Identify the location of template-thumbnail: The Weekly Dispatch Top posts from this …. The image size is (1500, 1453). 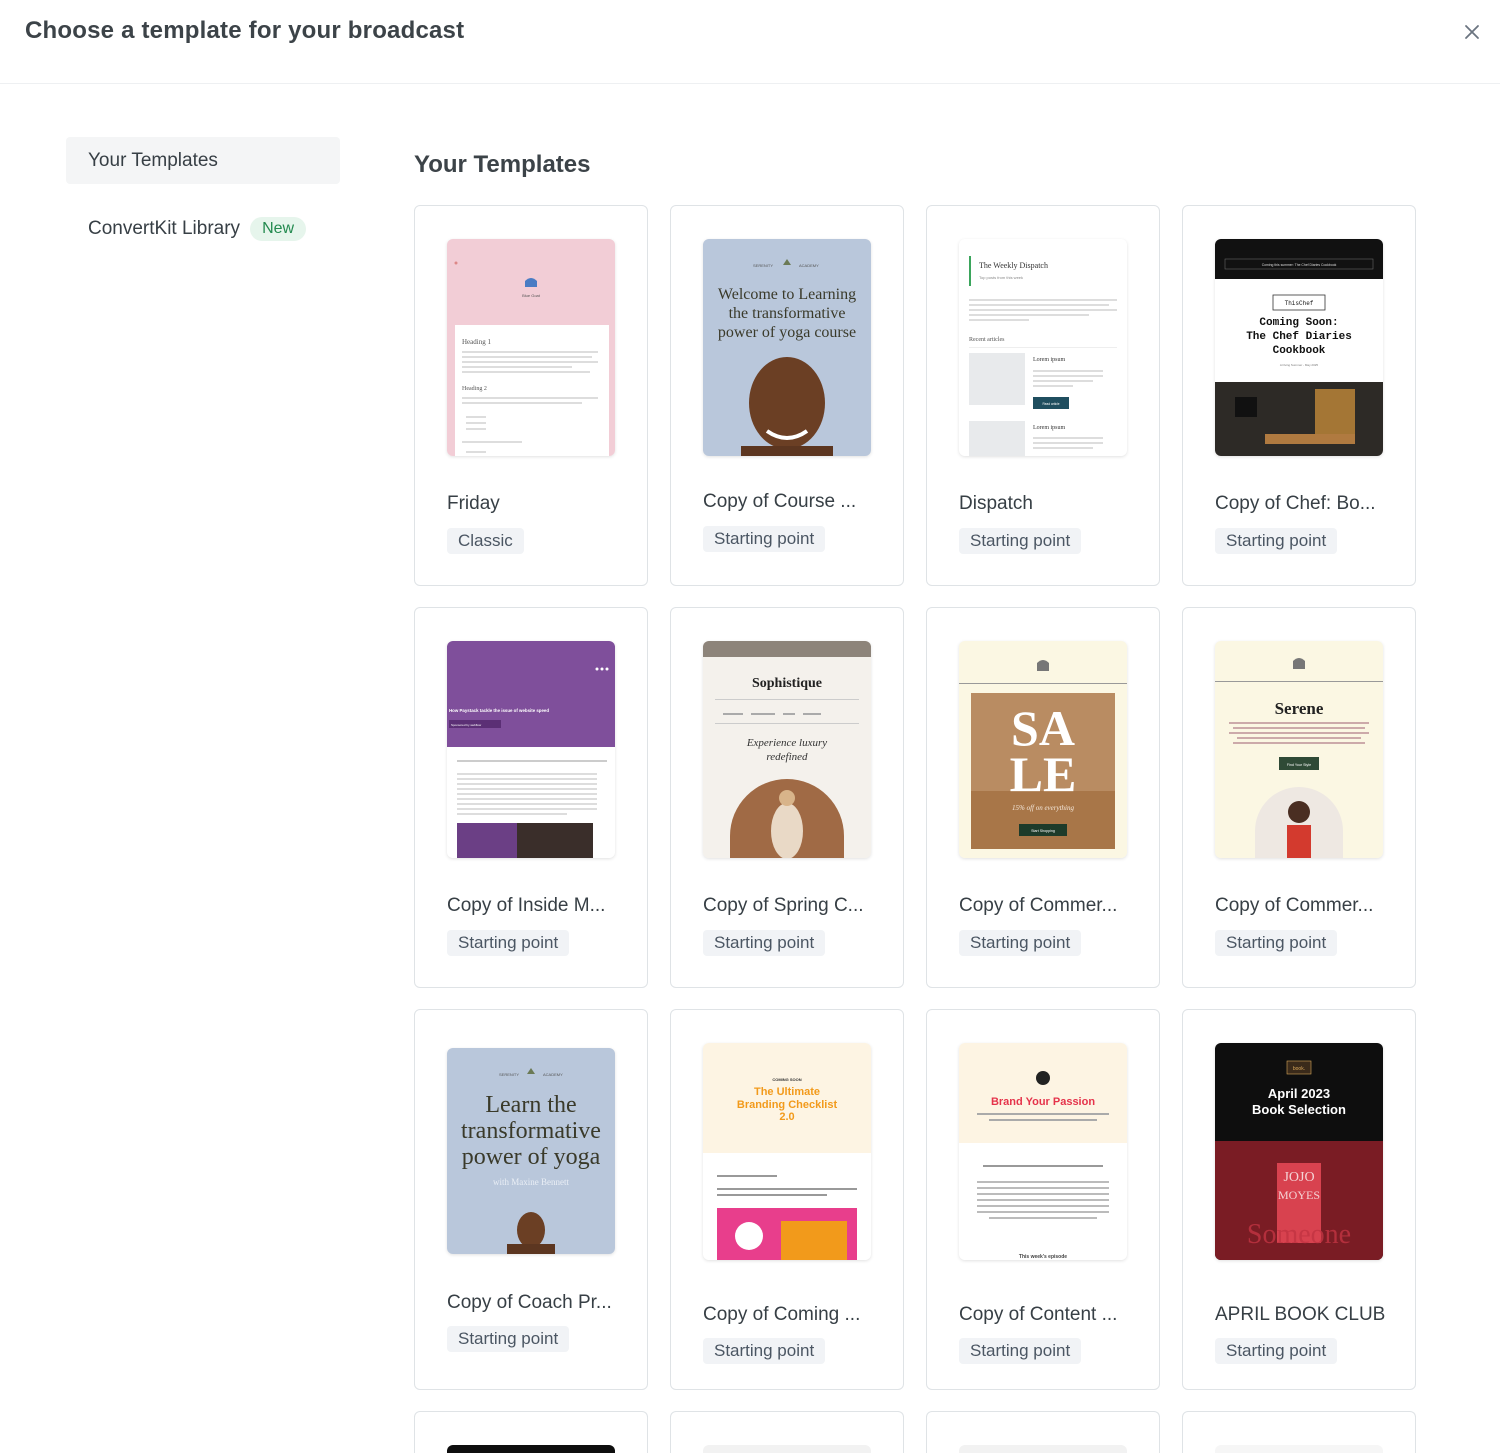
(1043, 347).